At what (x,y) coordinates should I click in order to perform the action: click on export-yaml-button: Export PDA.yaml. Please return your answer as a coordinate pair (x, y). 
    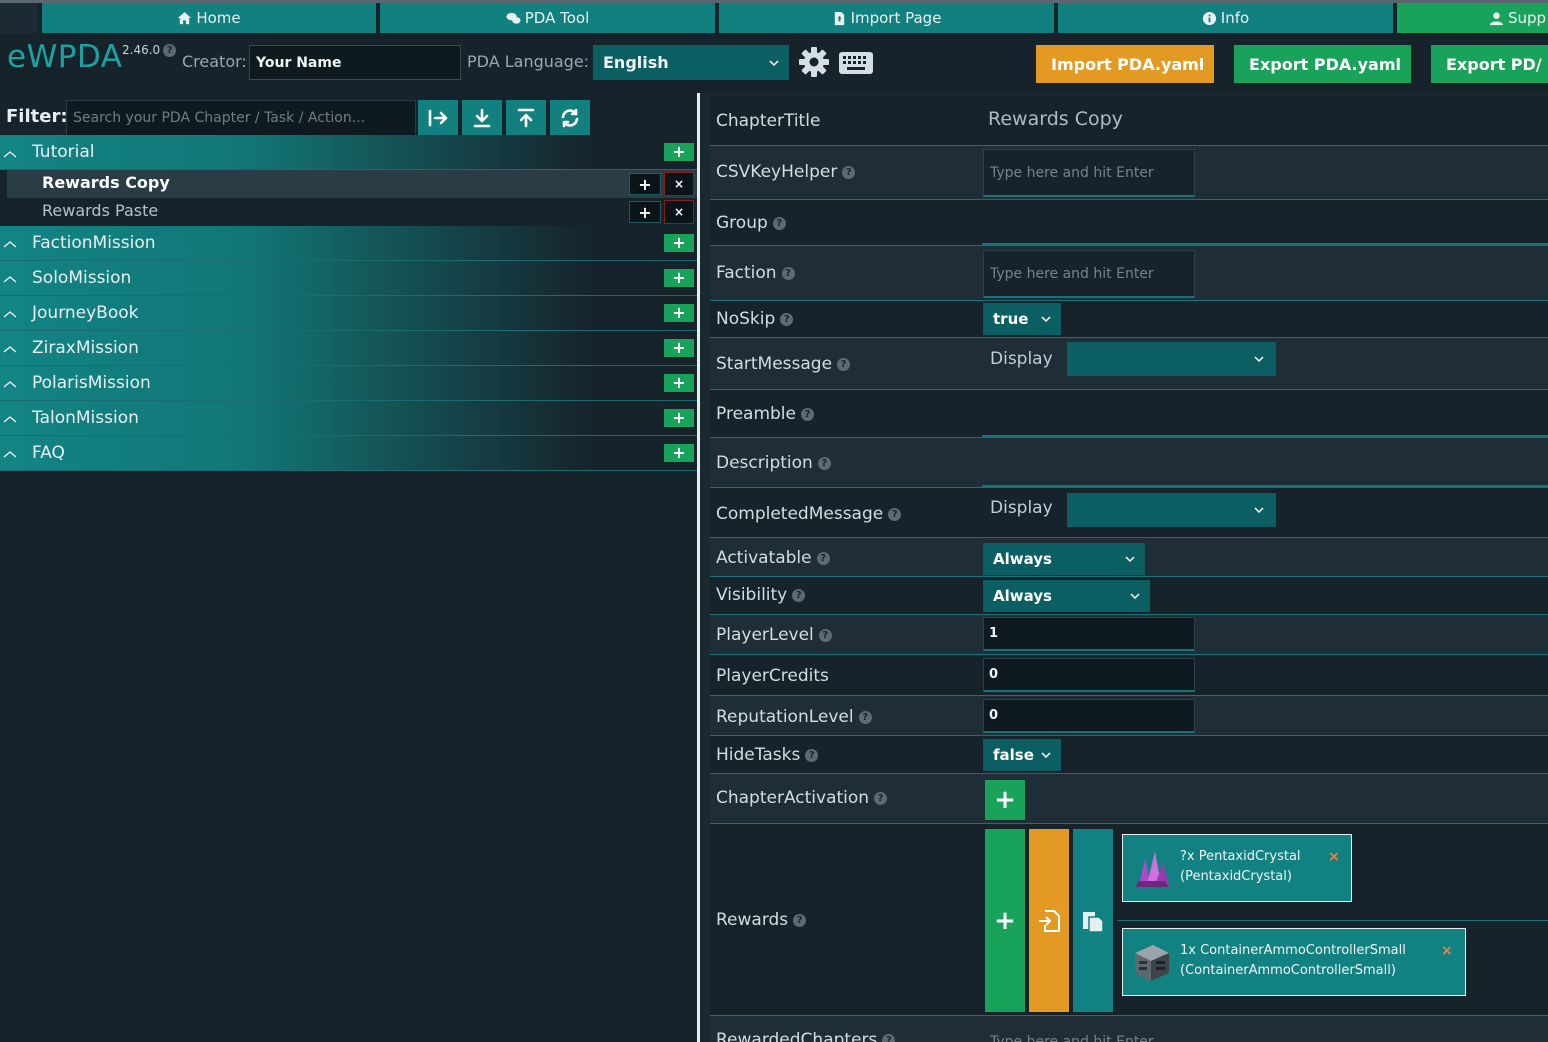
    Looking at the image, I should click on (1322, 64).